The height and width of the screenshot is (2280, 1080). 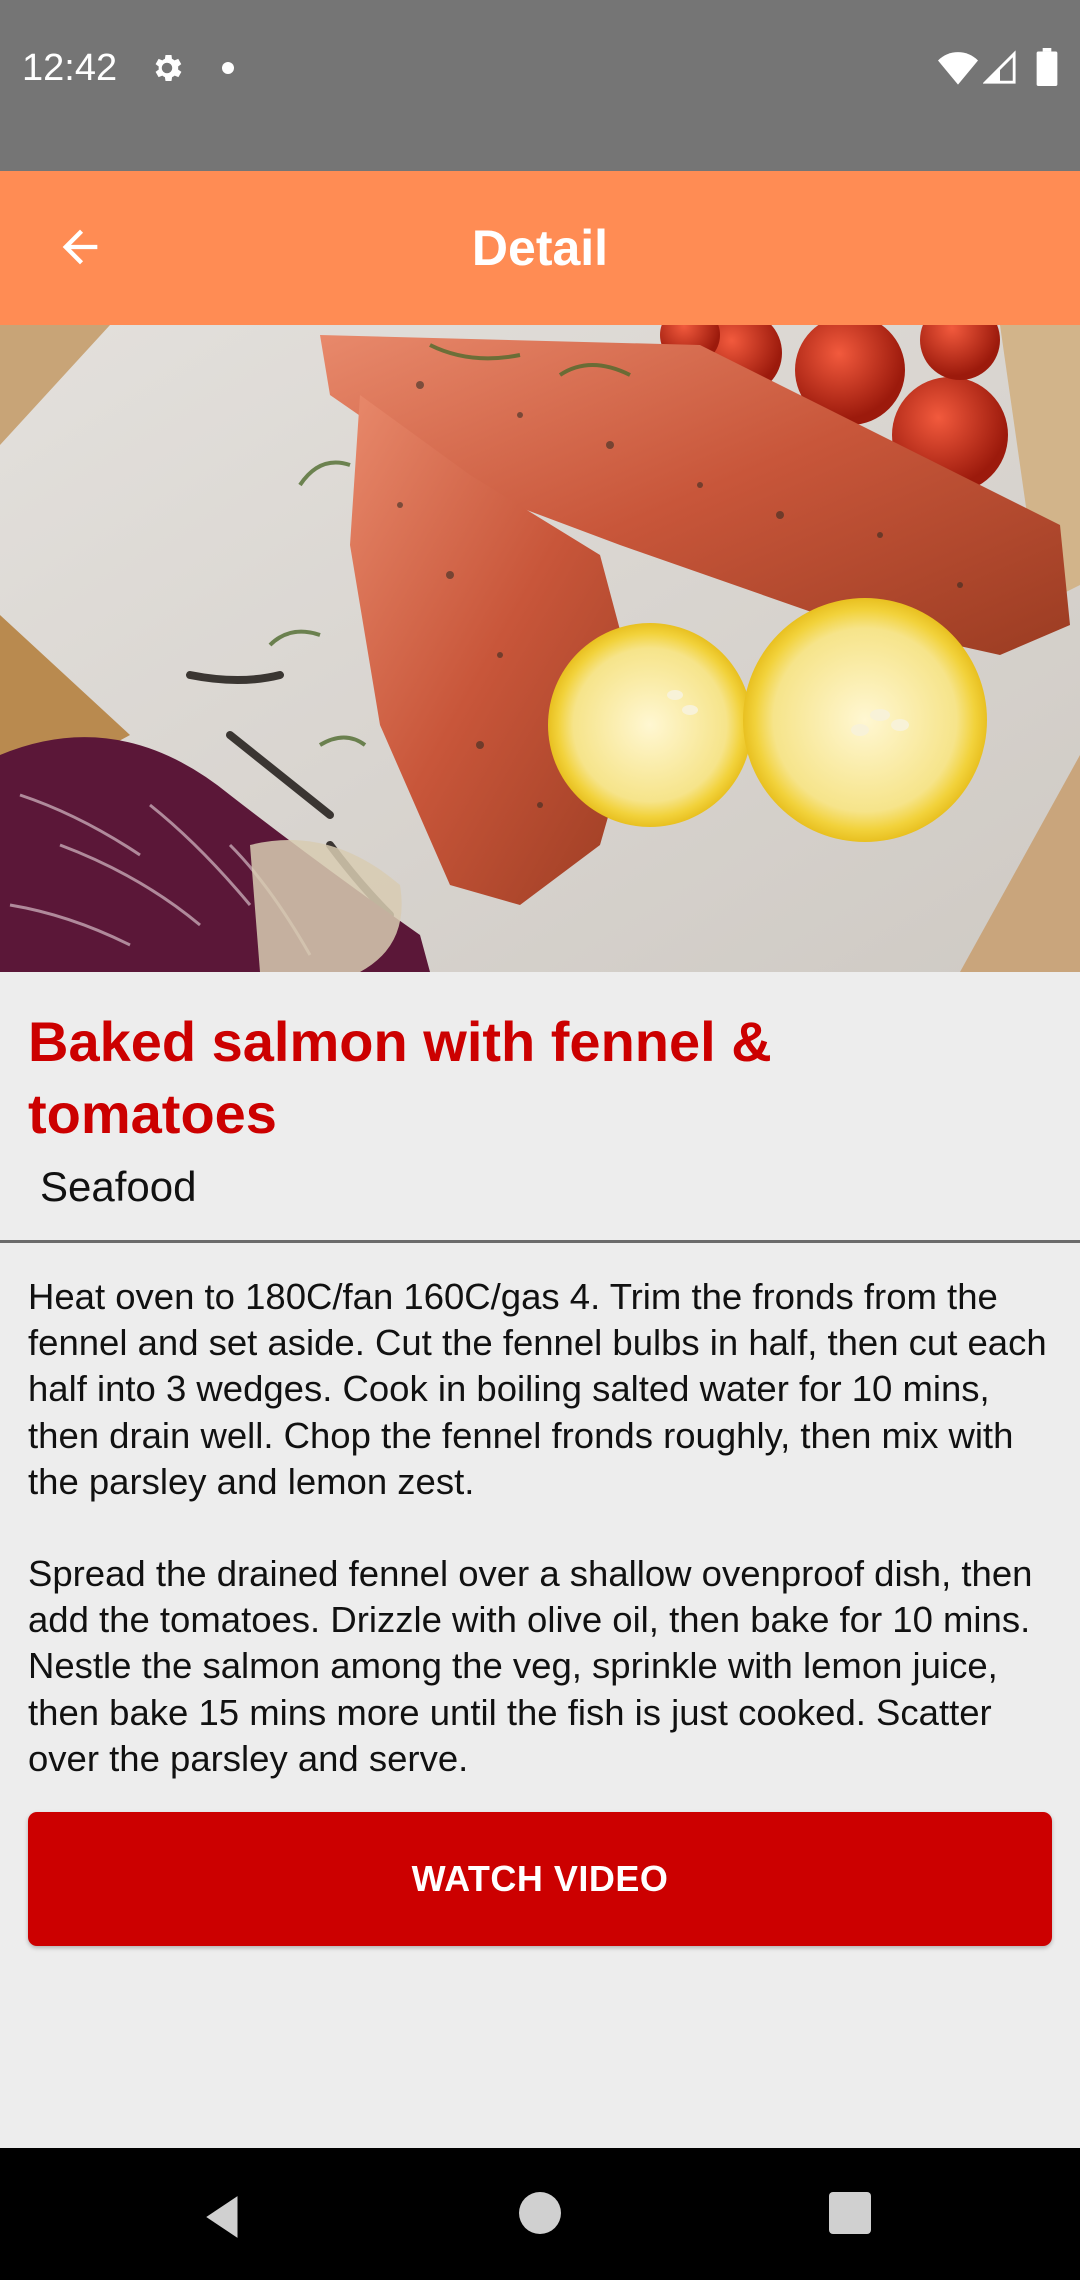 I want to click on nav-home-icon, so click(x=540, y=2213).